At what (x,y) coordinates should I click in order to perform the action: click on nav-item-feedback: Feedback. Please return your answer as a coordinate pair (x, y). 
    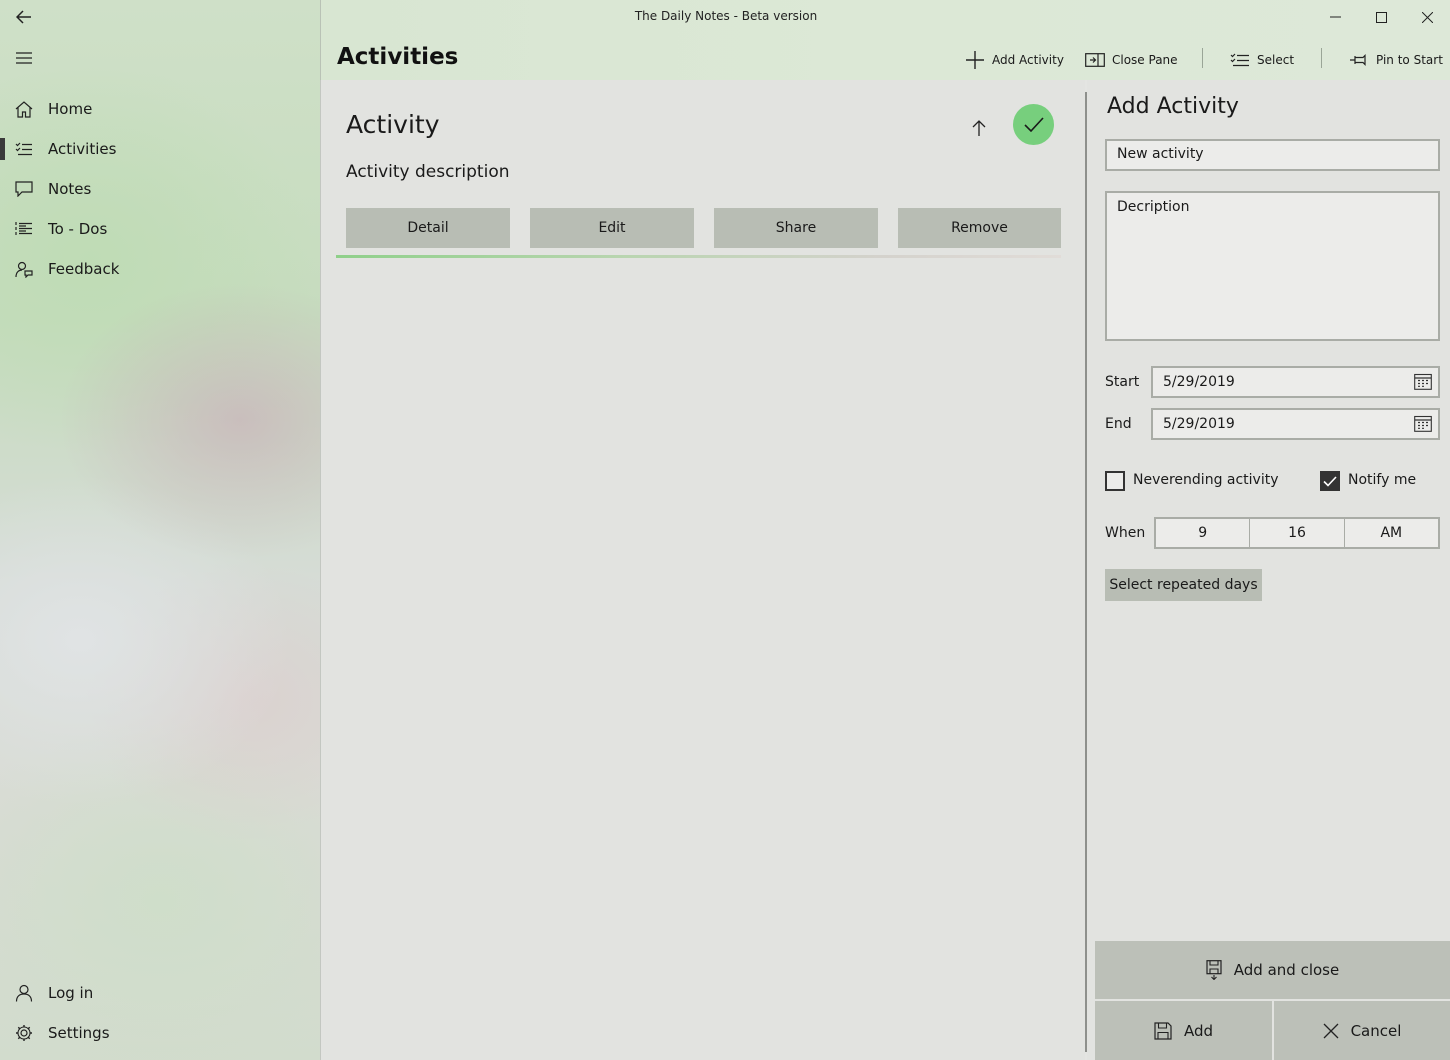
    Looking at the image, I should click on (160, 269).